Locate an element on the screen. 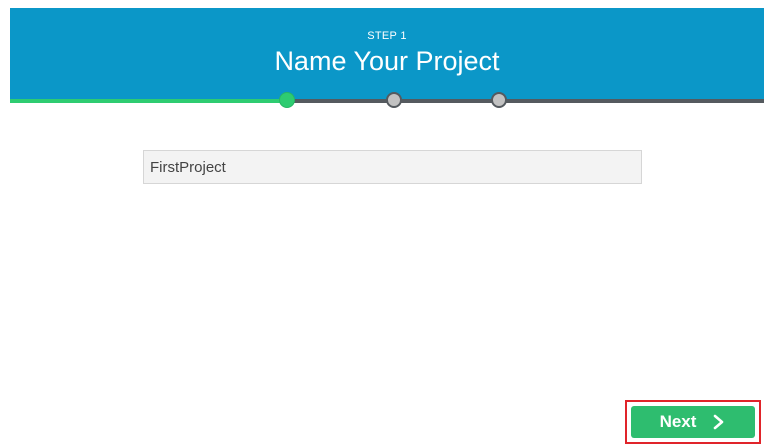 The width and height of the screenshot is (764, 446). step-progress-bar is located at coordinates (387, 100).